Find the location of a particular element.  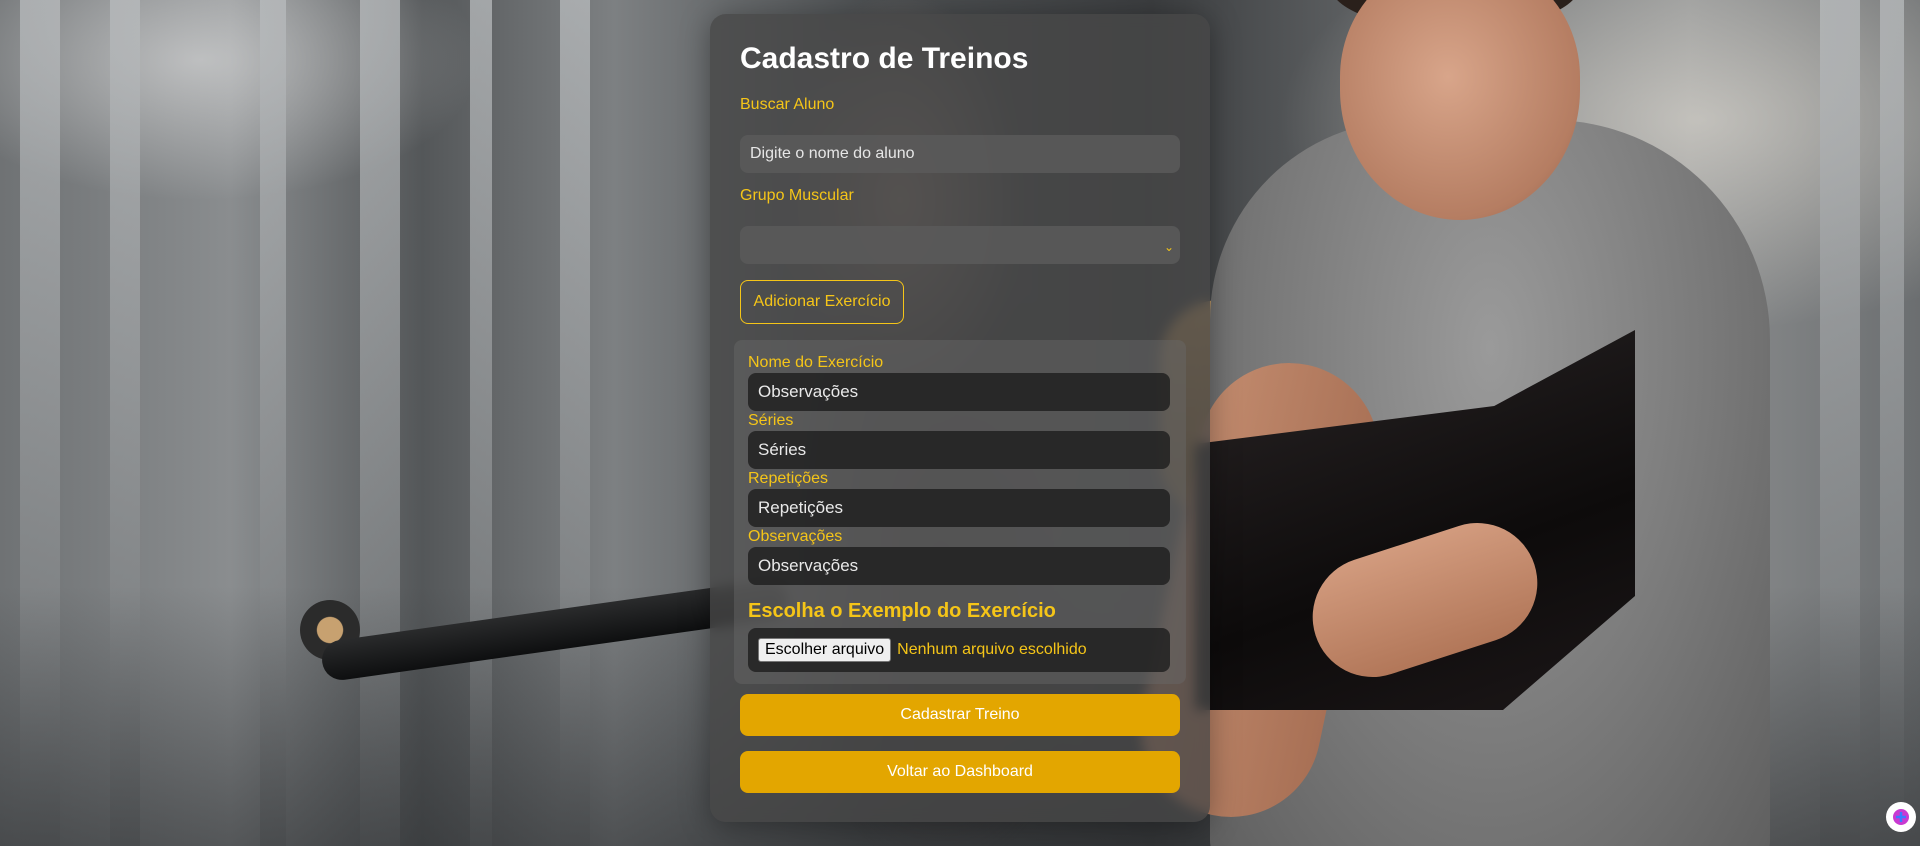

student-search-label: Buscar Aluno is located at coordinates (787, 104).